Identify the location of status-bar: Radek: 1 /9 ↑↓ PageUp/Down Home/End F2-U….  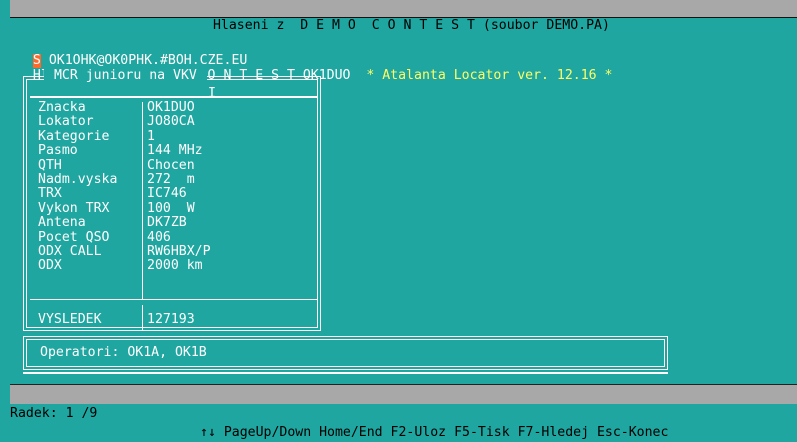
(403, 412).